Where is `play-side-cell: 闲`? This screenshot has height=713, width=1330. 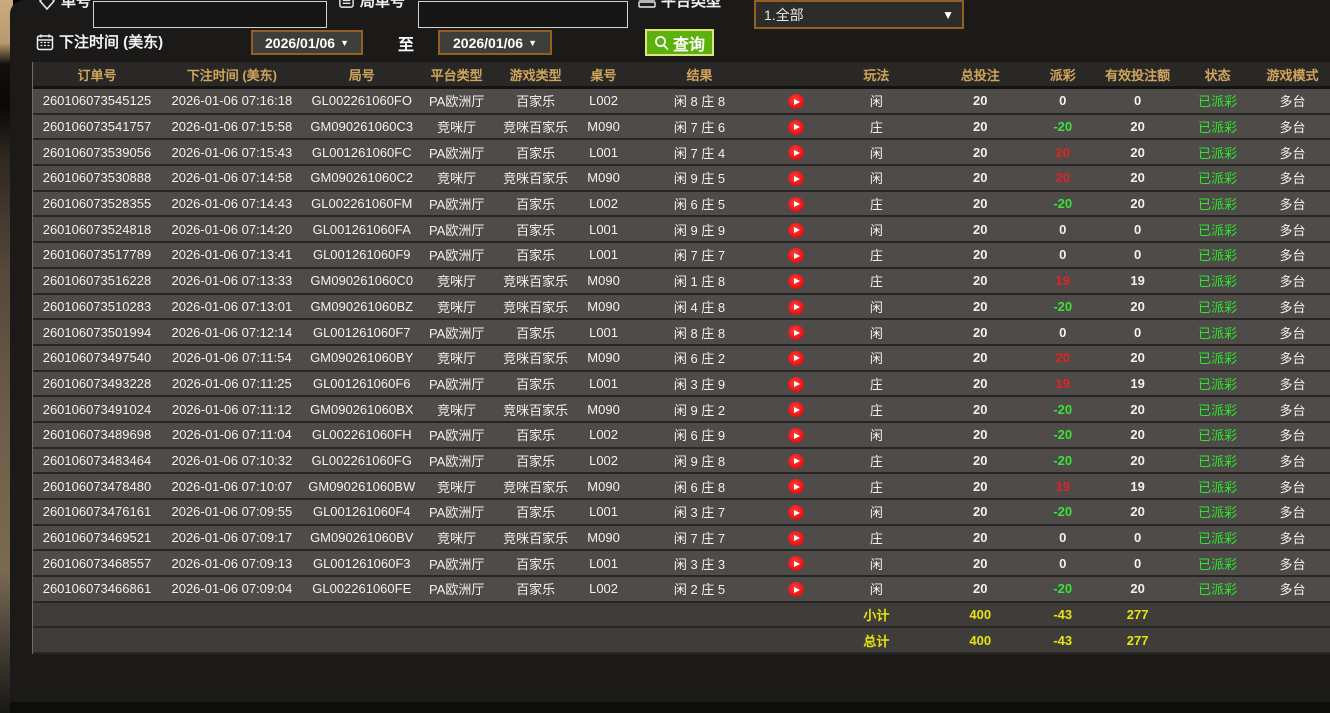
play-side-cell: 闲 is located at coordinates (876, 230).